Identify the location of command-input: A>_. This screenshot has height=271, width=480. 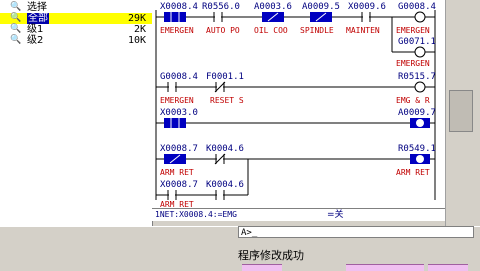
(356, 232).